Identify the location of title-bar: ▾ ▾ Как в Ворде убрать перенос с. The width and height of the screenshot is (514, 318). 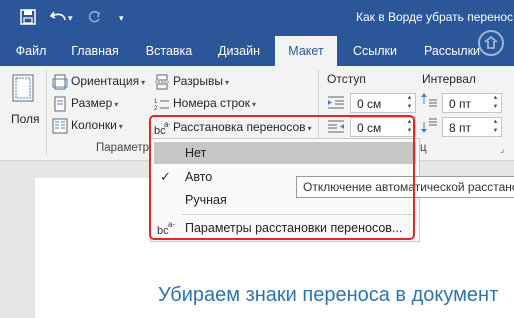
(257, 18).